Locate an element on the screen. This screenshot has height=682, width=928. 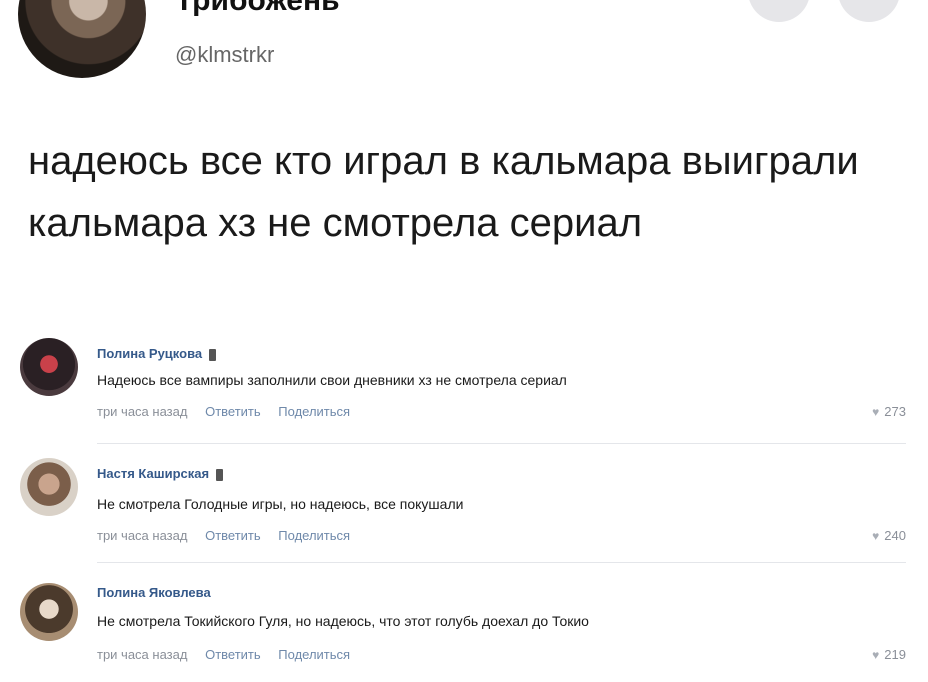
commenter-name: Полина Яковлева is located at coordinates (154, 592).